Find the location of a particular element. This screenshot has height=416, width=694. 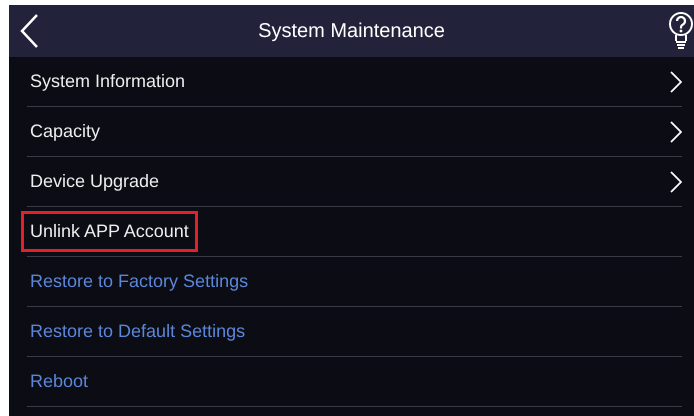

menu-item: Device Upgrade is located at coordinates (354, 182).